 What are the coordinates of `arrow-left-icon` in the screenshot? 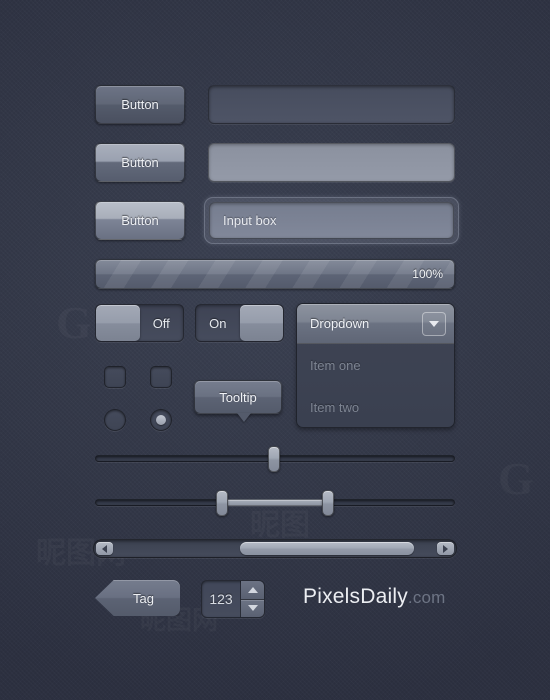 It's located at (104, 548).